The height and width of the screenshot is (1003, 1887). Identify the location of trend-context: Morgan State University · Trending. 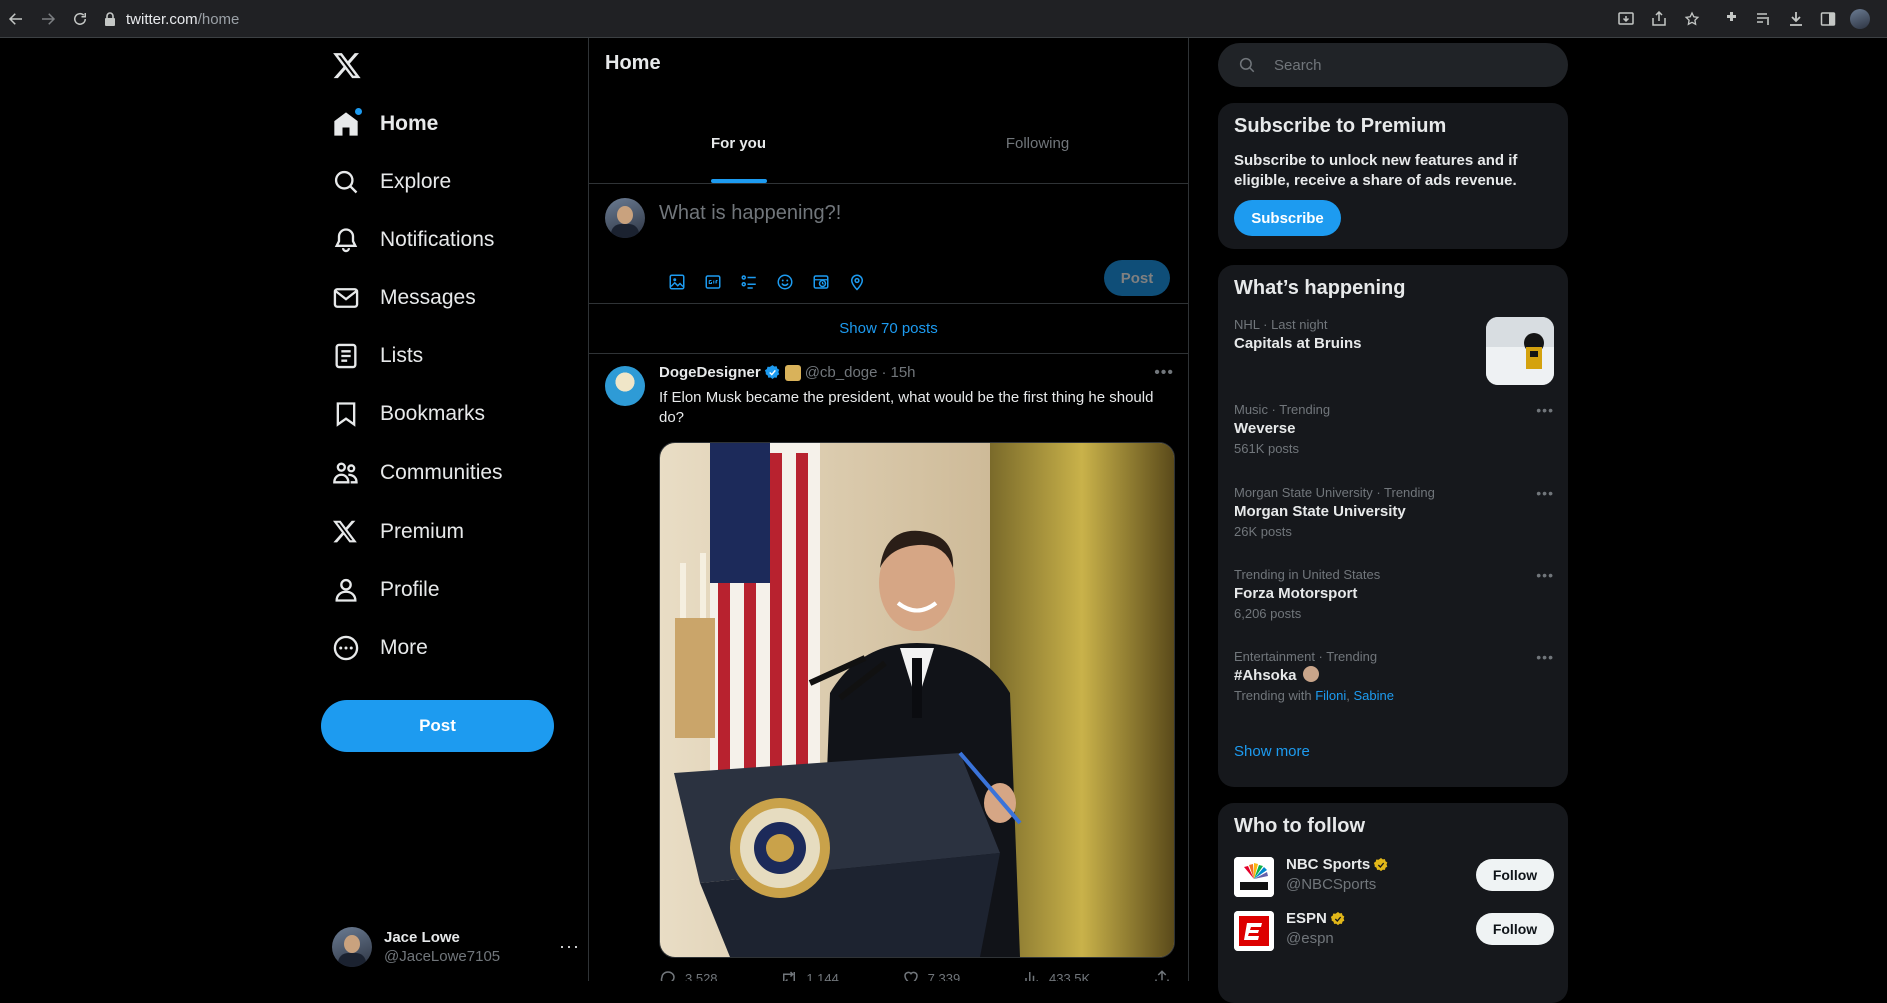
(1334, 492).